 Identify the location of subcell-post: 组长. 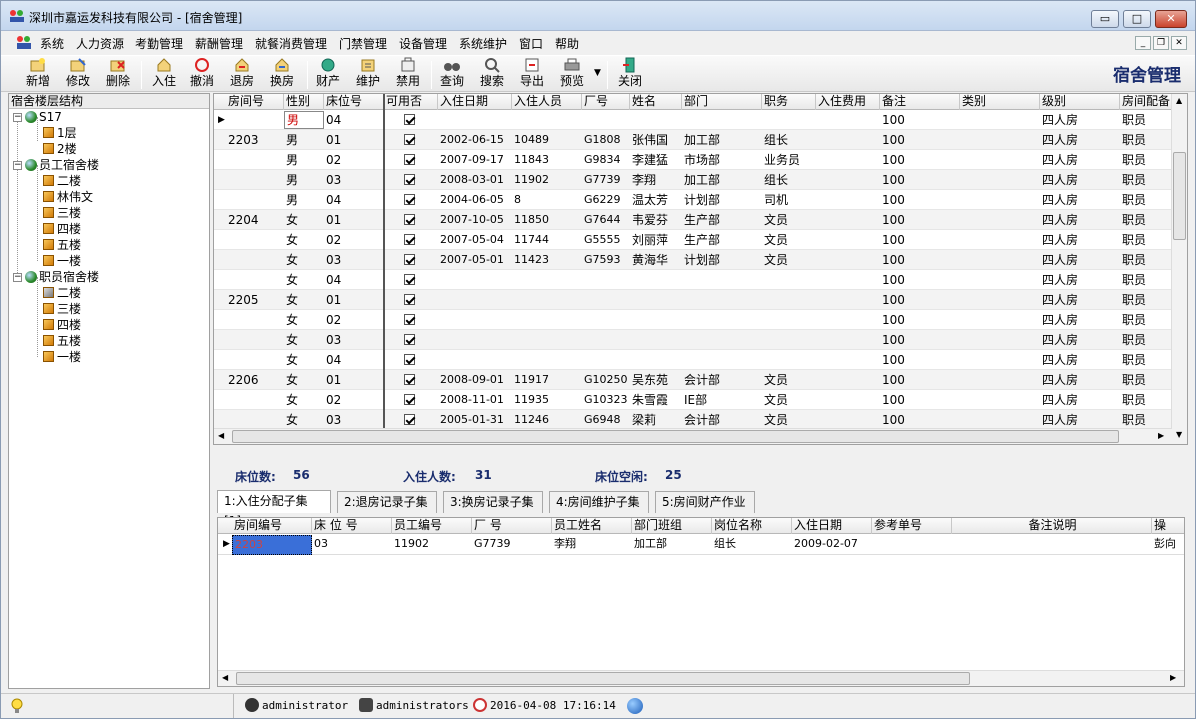
(752, 545).